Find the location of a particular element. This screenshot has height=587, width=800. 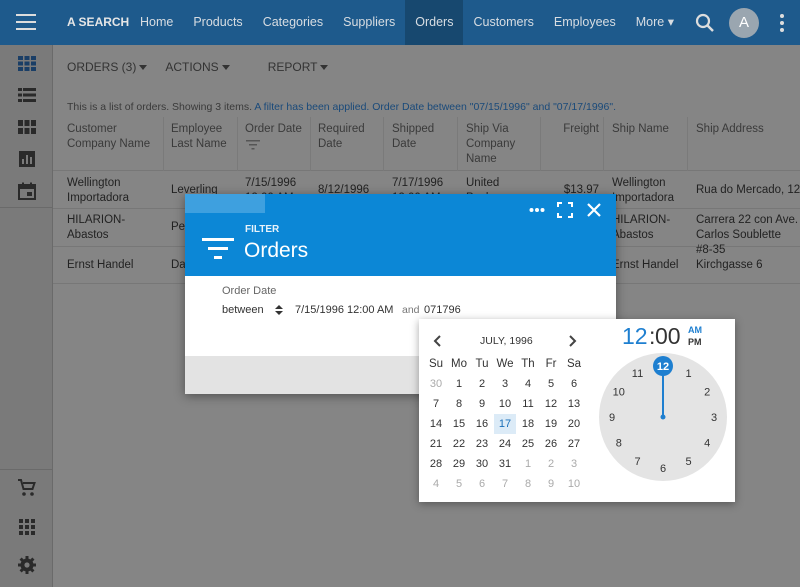

clock-number: 6 is located at coordinates (663, 469).